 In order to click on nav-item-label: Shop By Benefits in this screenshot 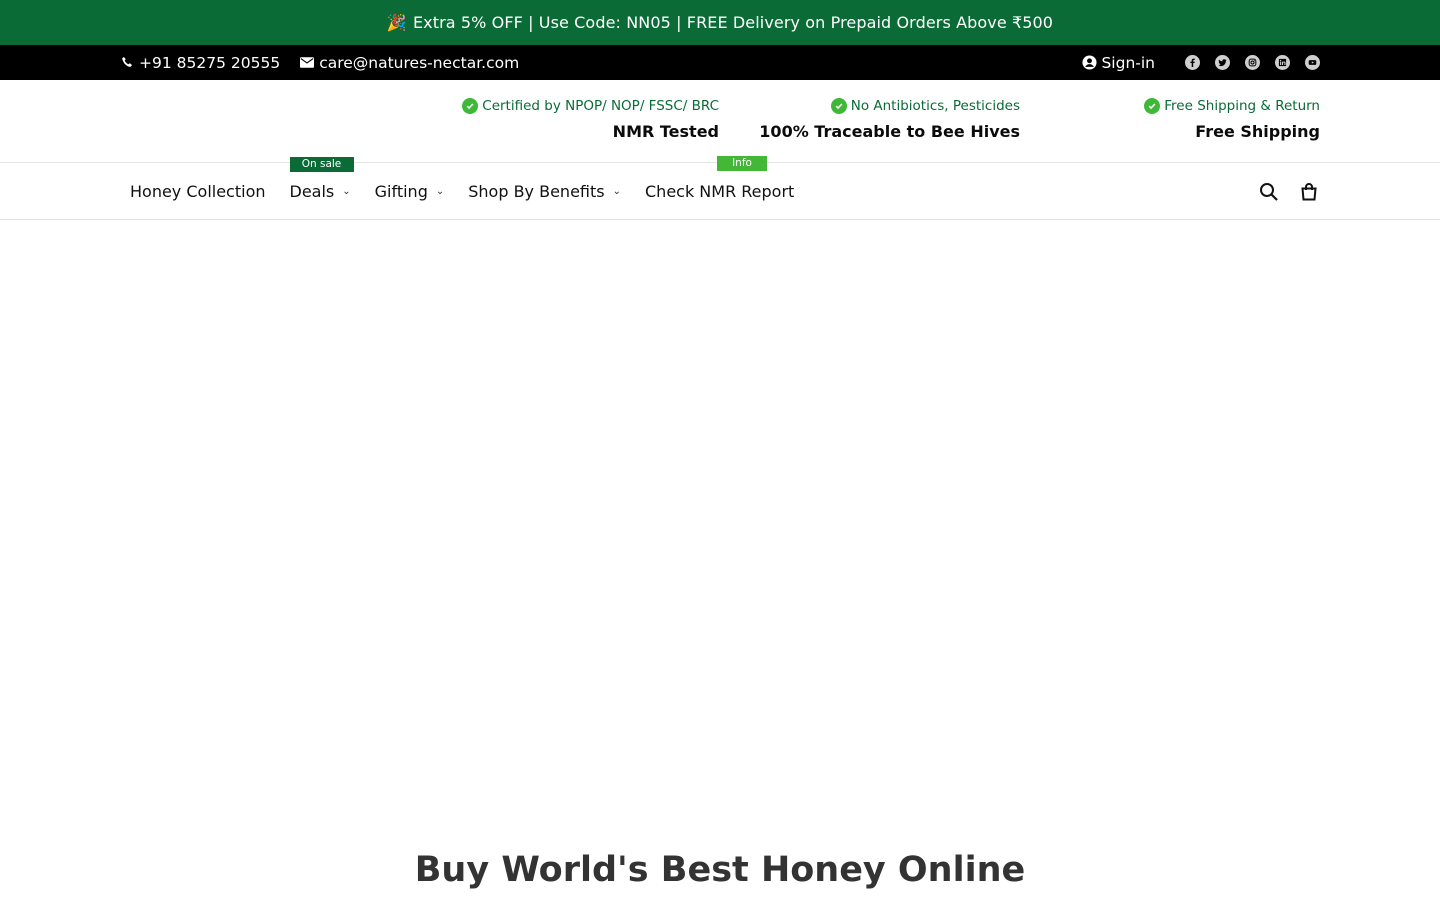, I will do `click(536, 191)`.